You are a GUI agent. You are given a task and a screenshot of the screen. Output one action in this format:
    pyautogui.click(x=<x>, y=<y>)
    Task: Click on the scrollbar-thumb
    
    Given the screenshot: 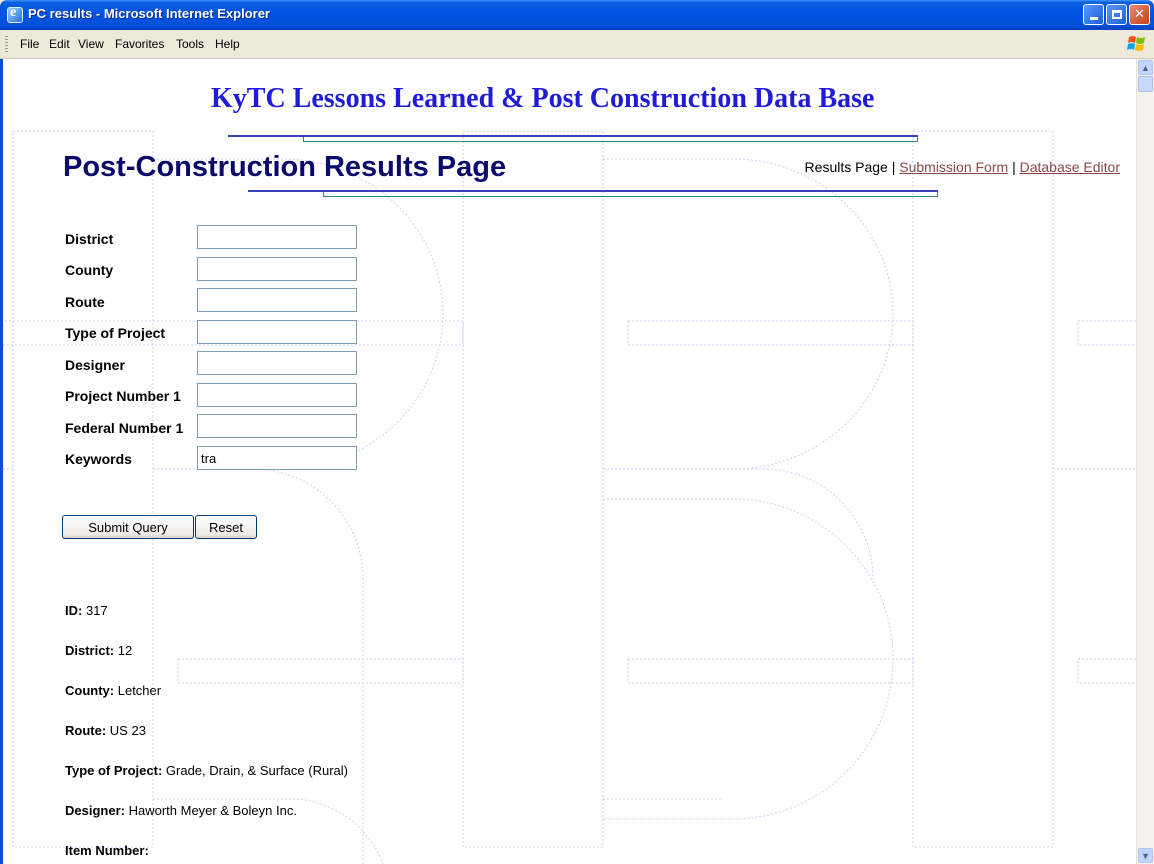 What is the action you would take?
    pyautogui.click(x=1145, y=84)
    